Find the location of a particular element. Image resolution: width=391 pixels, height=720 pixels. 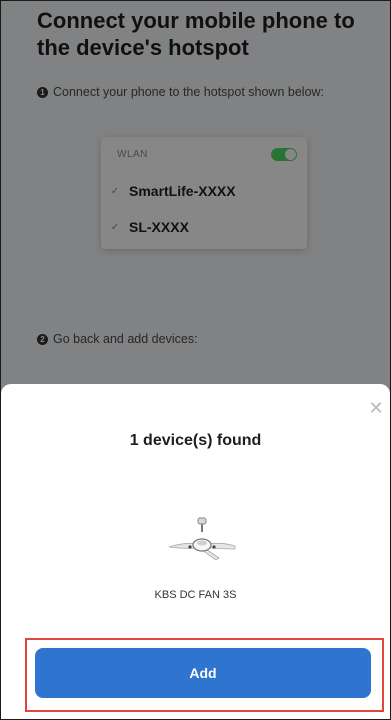

ceiling-fan-icon is located at coordinates (202, 539).